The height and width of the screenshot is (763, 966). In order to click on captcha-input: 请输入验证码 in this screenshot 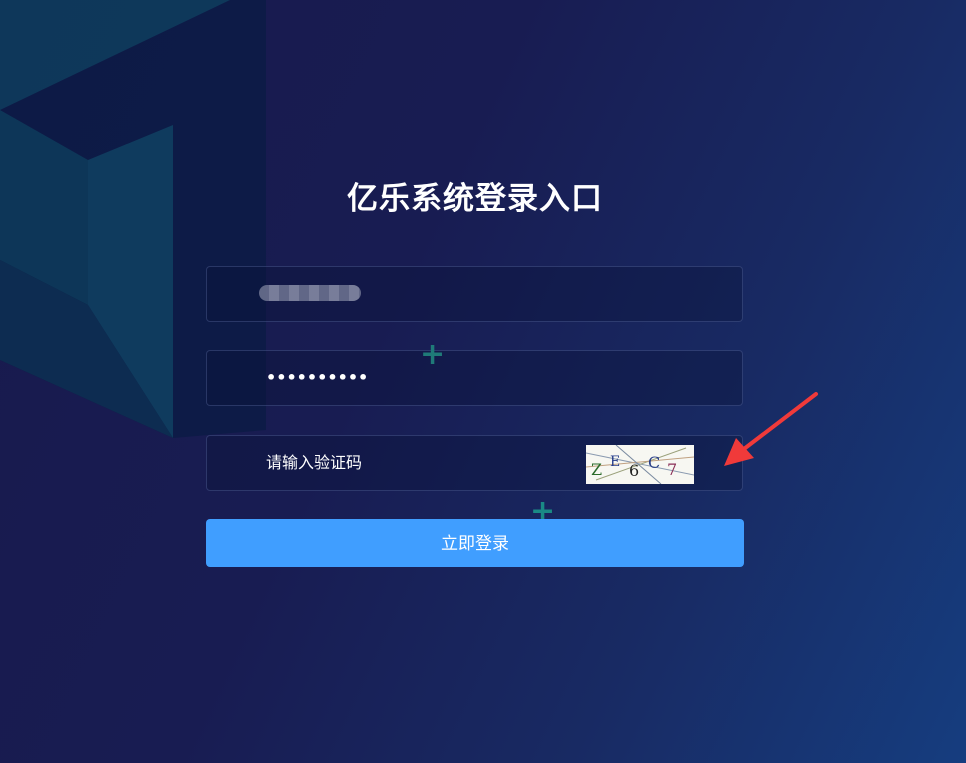, I will do `click(314, 463)`.